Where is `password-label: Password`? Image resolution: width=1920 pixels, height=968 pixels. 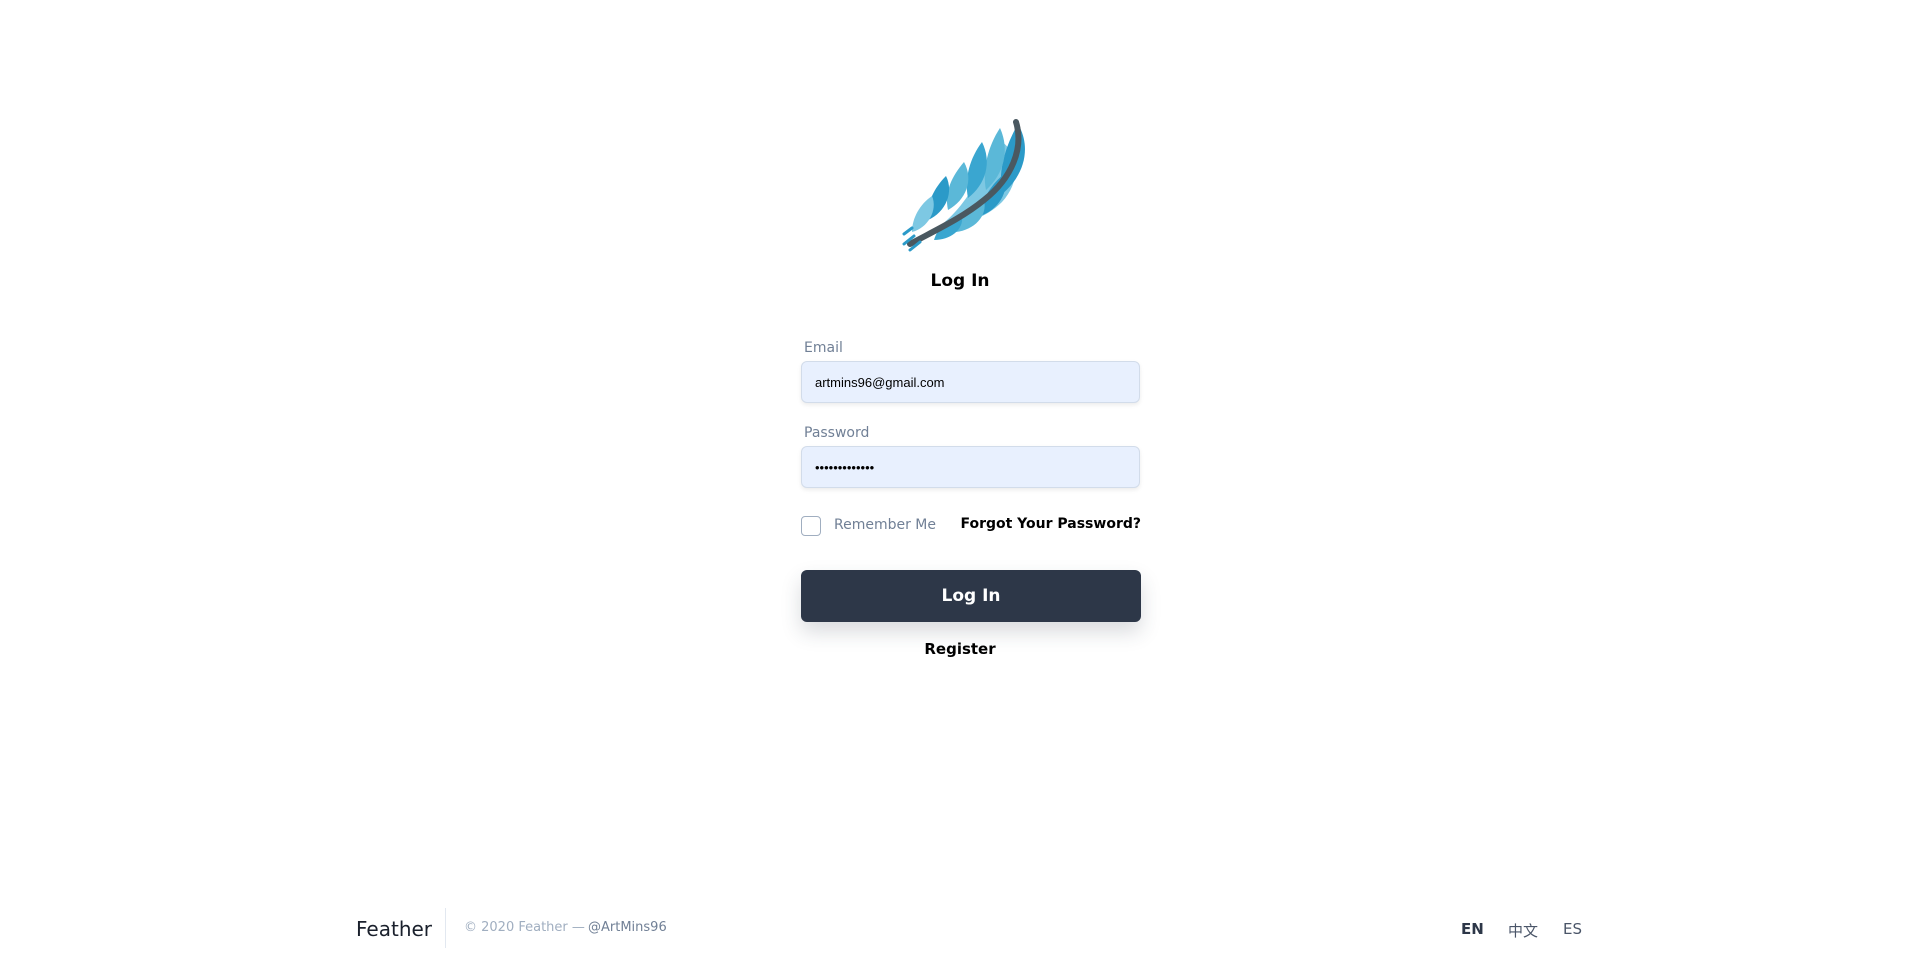
password-label: Password is located at coordinates (837, 433).